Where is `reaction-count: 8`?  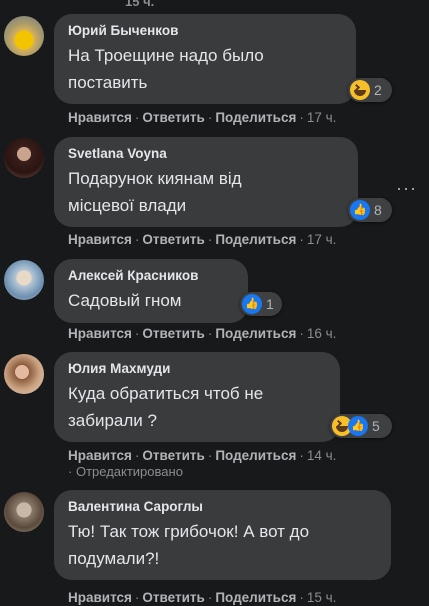 reaction-count: 8 is located at coordinates (378, 210).